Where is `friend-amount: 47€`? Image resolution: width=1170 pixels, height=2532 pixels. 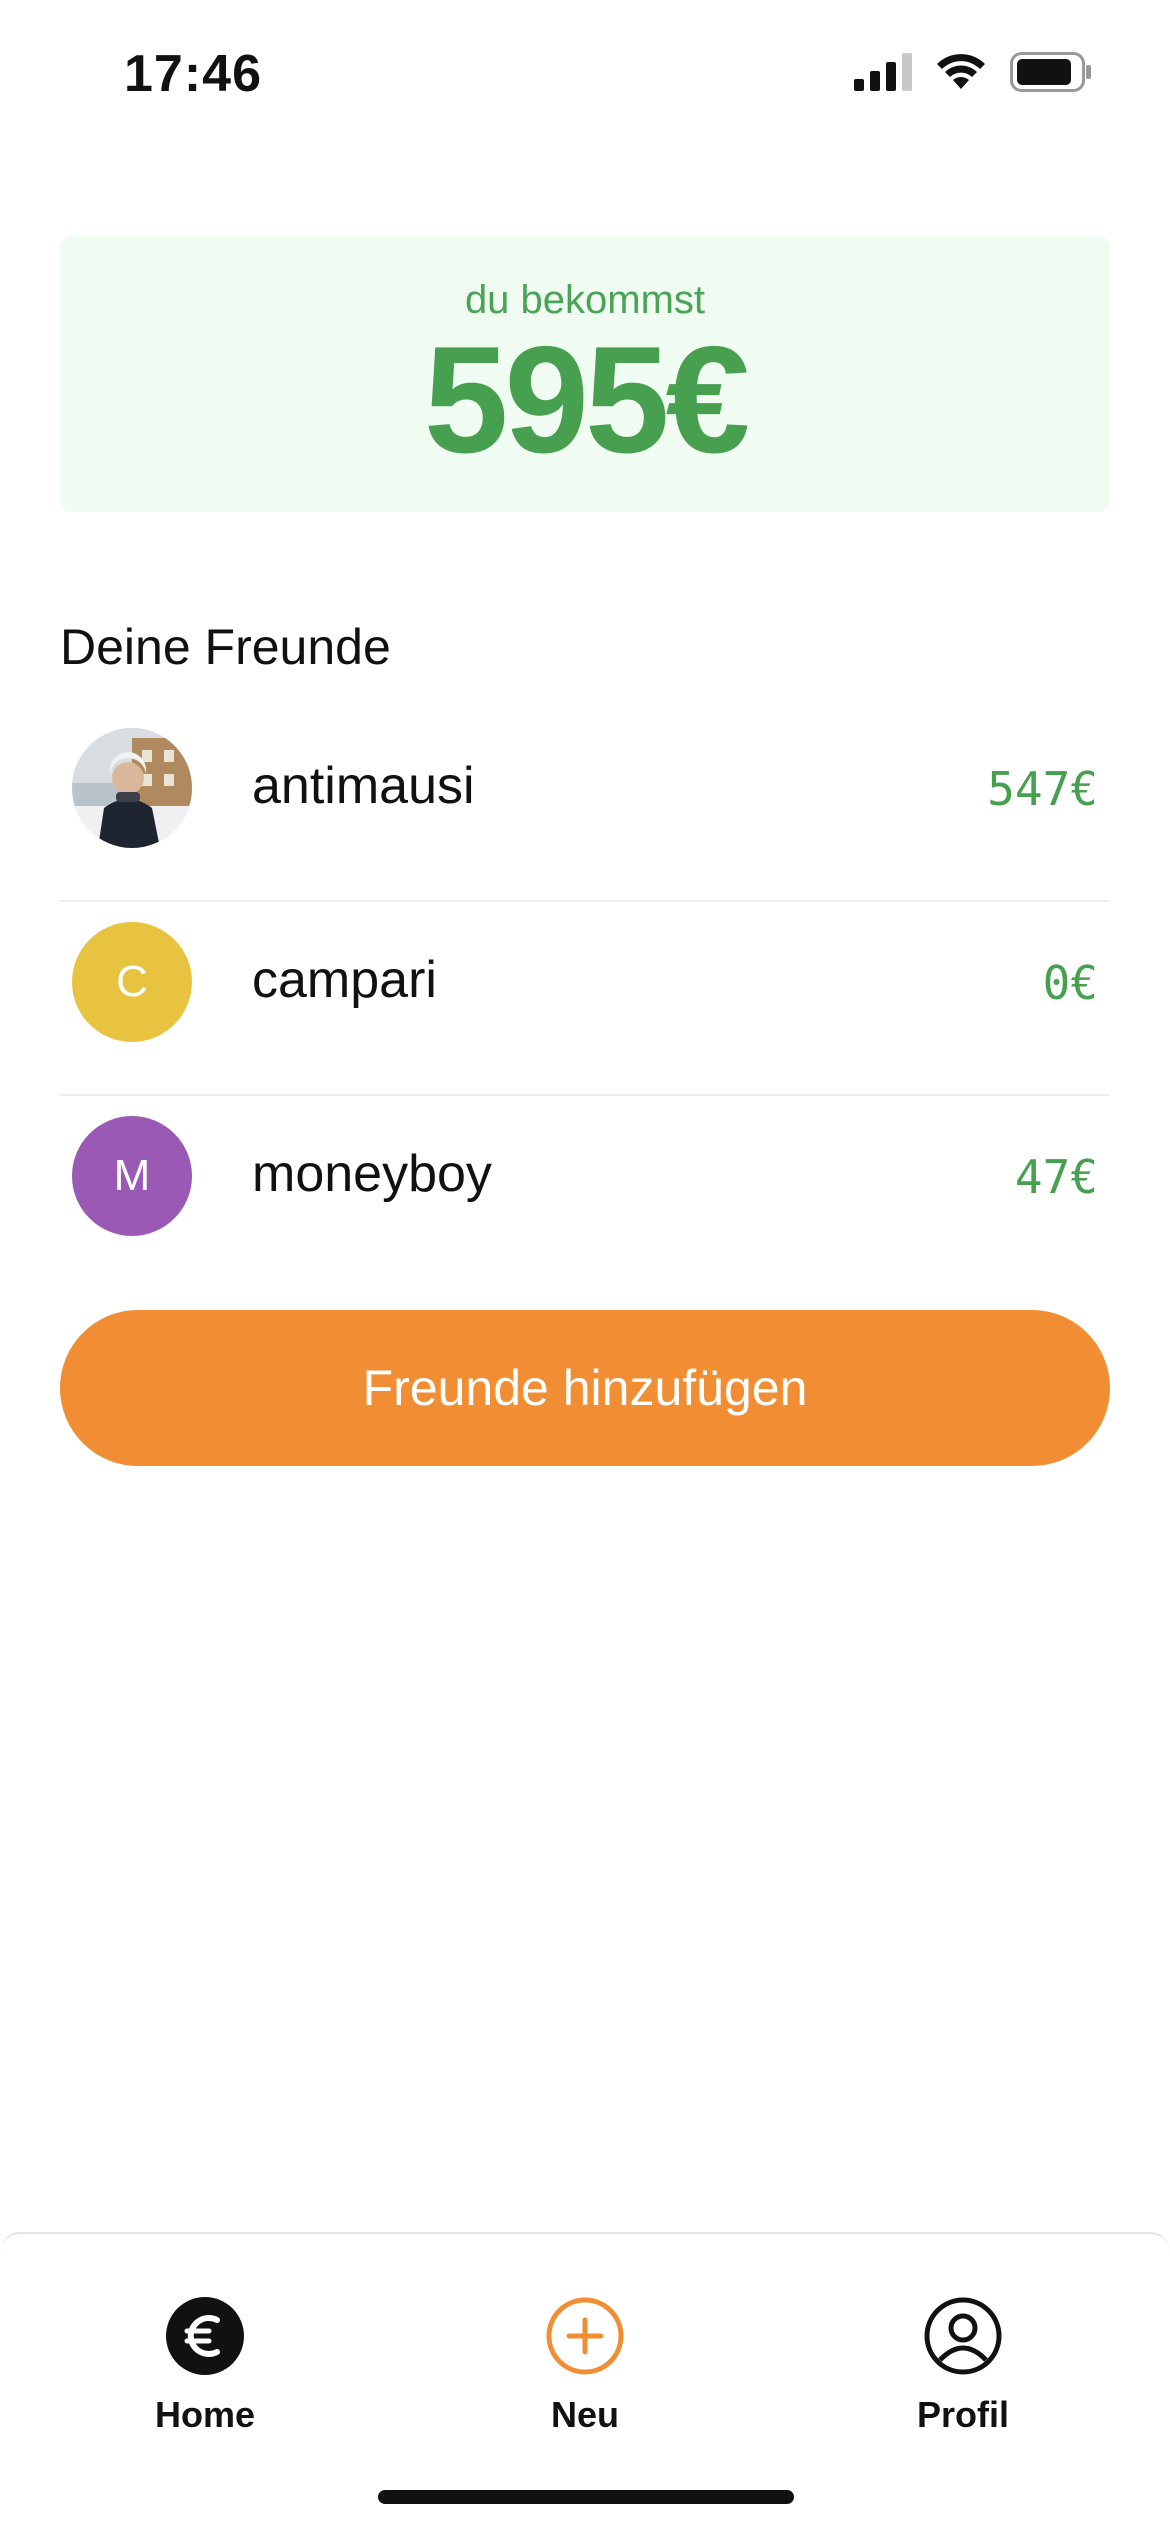
friend-amount: 47€ is located at coordinates (1056, 1177).